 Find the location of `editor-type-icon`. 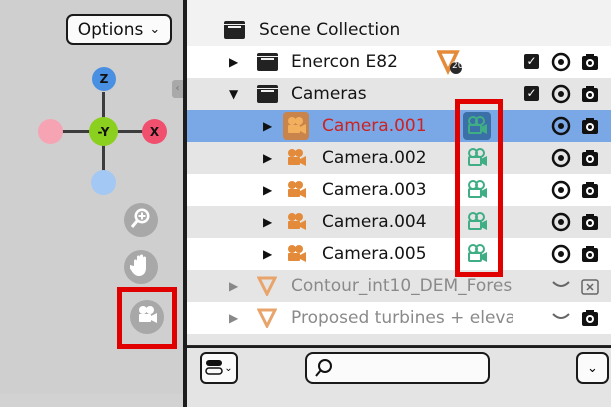

editor-type-icon is located at coordinates (214, 368).